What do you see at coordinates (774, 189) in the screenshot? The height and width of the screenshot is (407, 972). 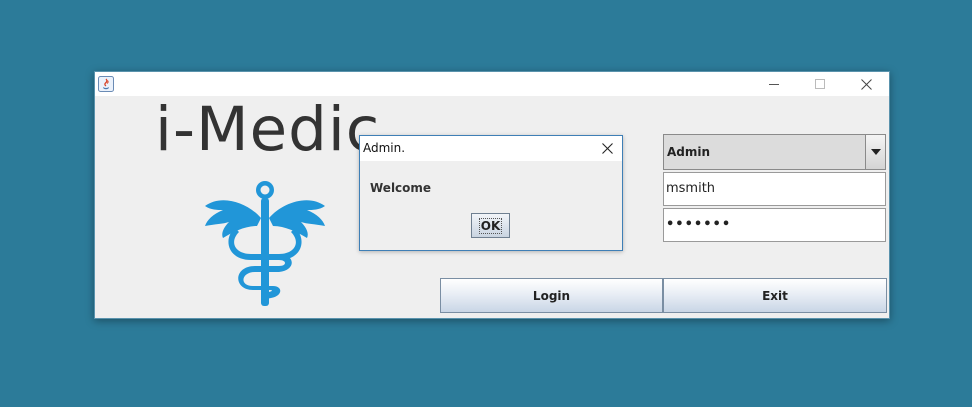 I see `username-field: msmith` at bounding box center [774, 189].